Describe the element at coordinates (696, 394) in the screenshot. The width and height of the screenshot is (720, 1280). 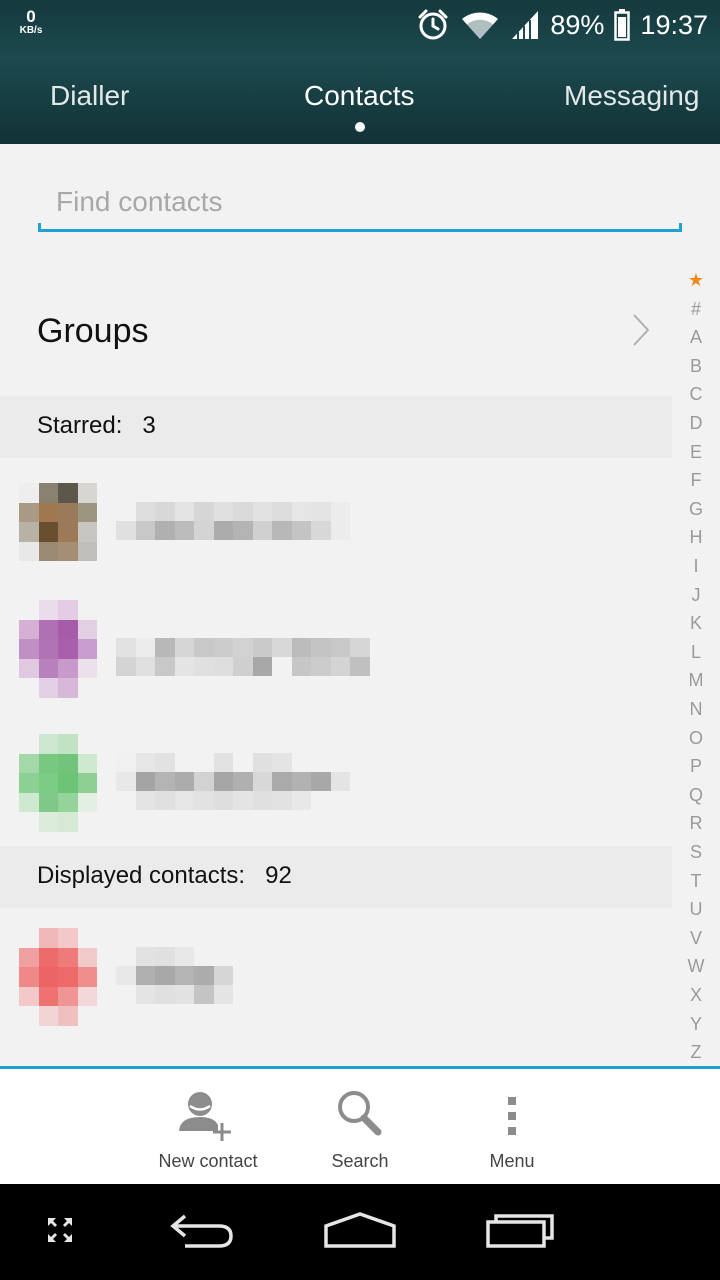
I see `alpha-index-letter: C` at that location.